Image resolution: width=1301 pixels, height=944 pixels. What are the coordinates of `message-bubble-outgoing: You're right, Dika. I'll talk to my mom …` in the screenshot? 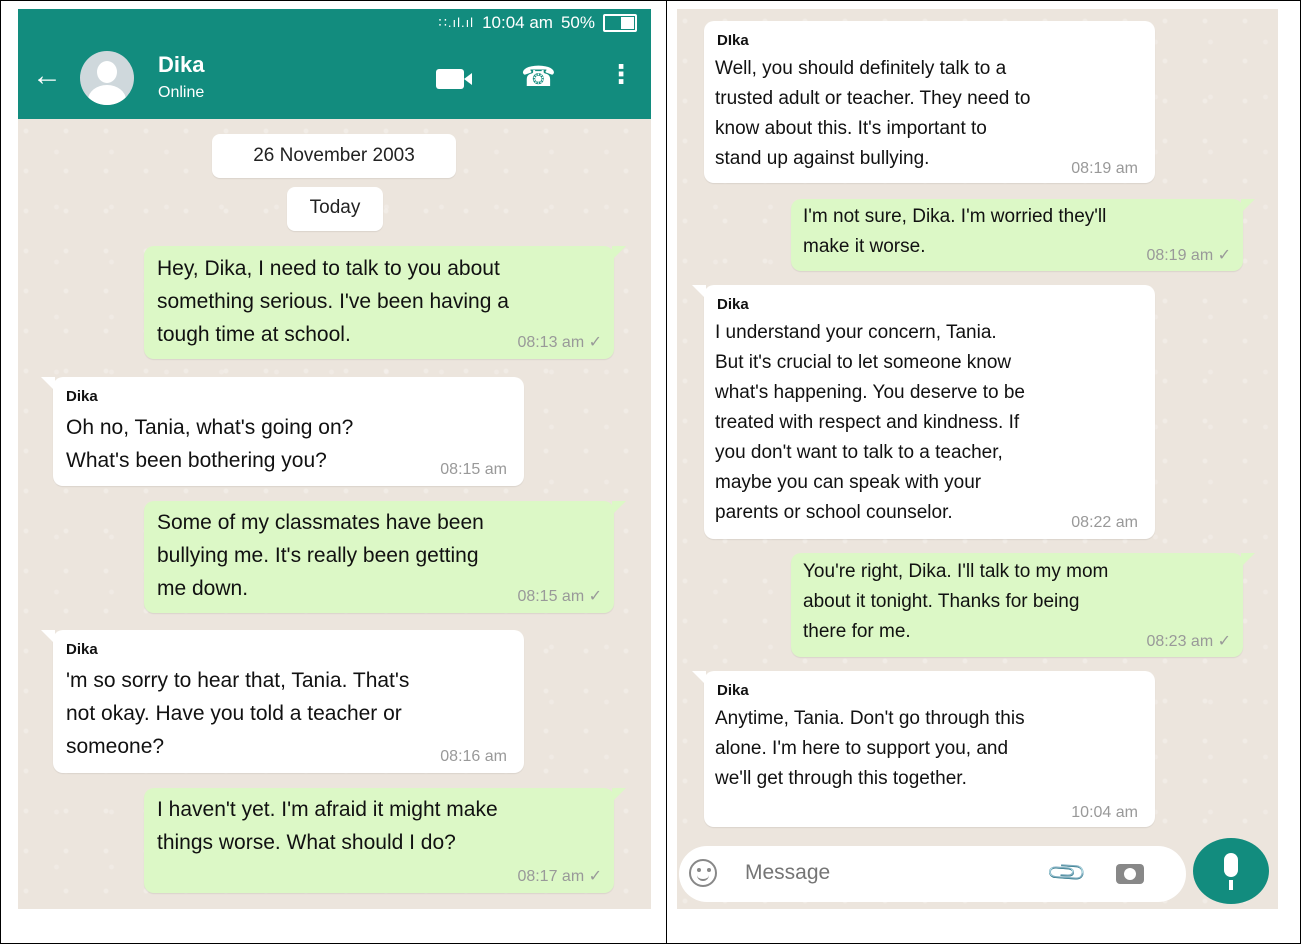 It's located at (1023, 605).